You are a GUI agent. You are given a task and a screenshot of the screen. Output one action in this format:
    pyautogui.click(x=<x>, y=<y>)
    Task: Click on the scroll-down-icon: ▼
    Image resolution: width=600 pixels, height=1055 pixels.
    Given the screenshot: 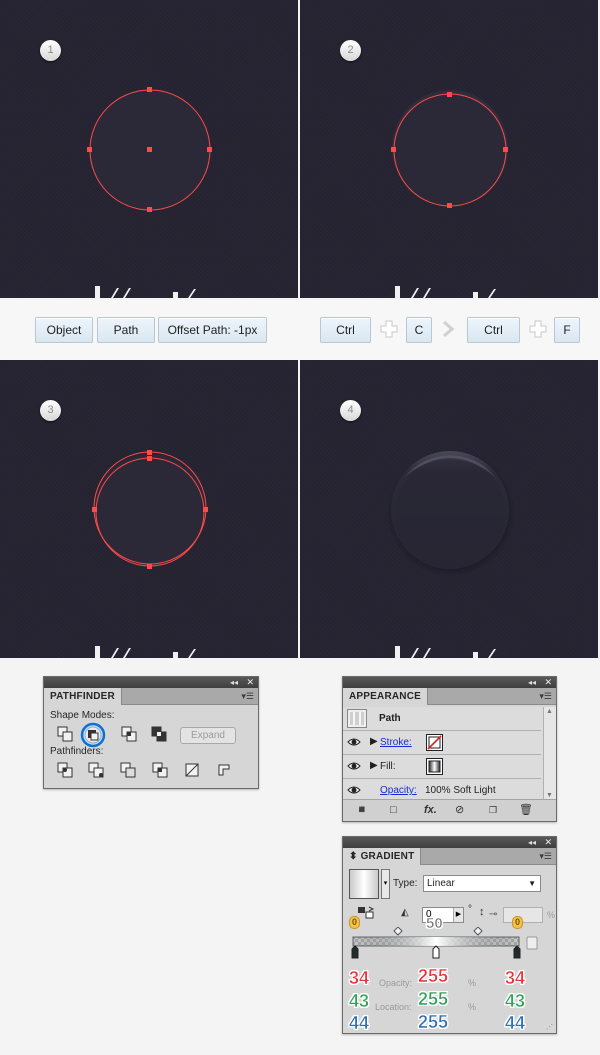 What is the action you would take?
    pyautogui.click(x=549, y=795)
    